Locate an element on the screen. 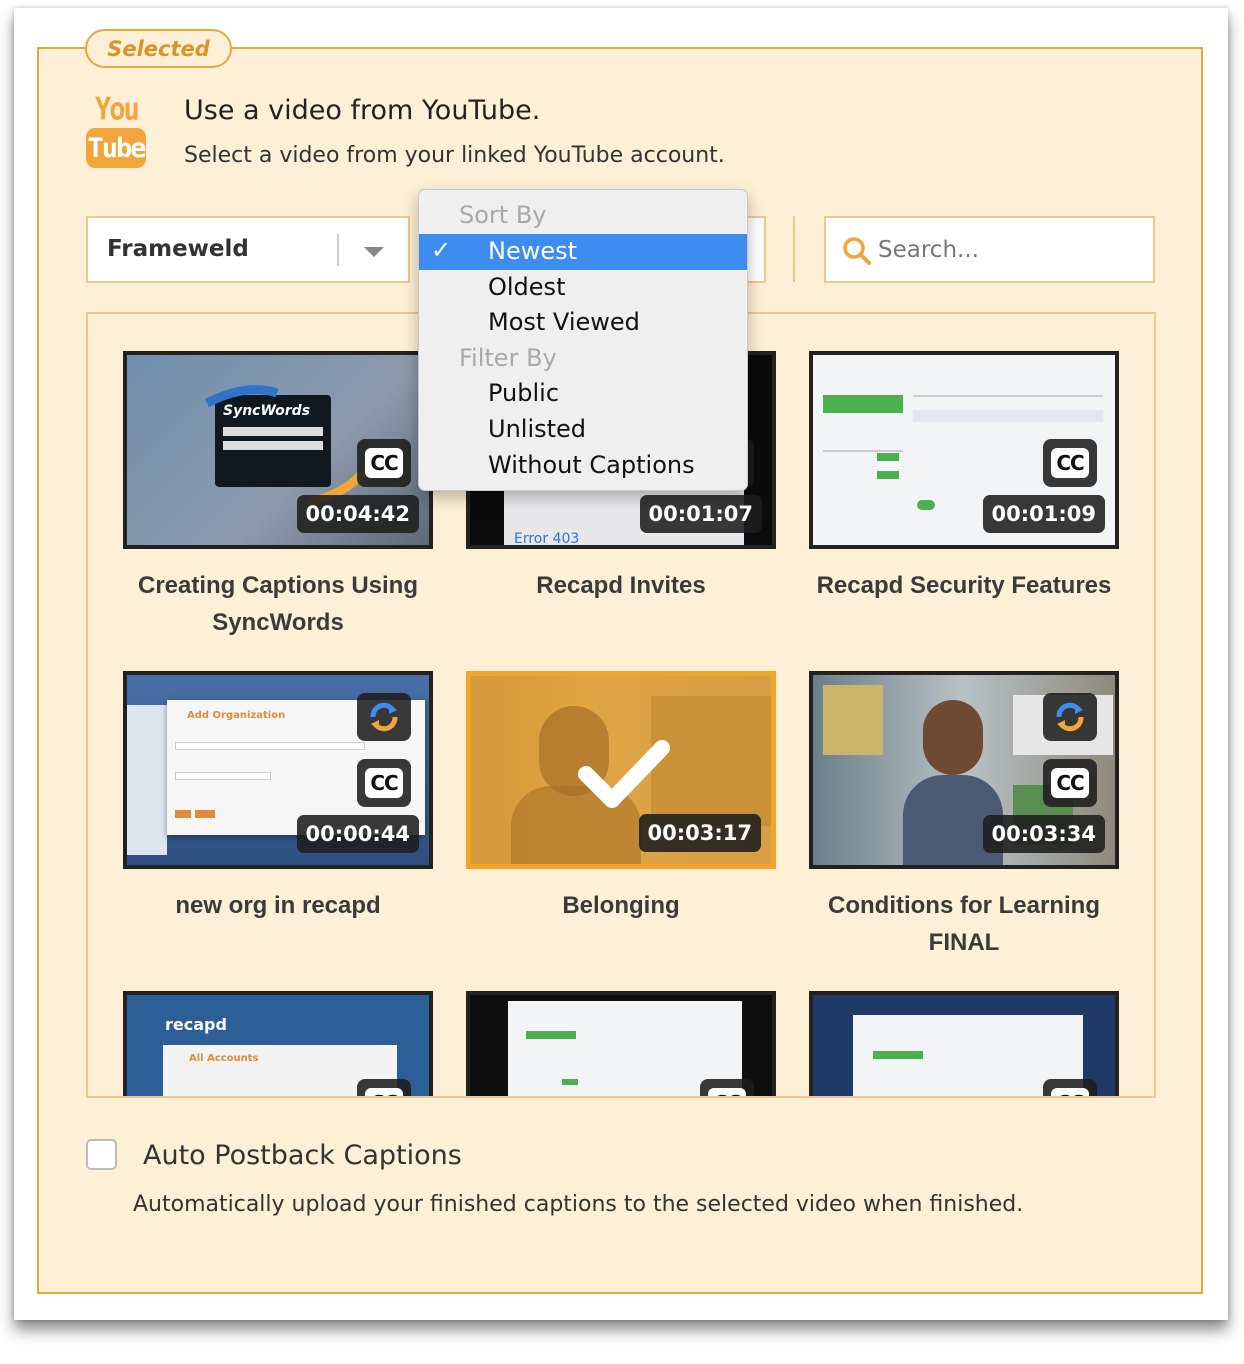 This screenshot has width=1244, height=1364. video-tile: recapd All Accounts CC is located at coordinates (278, 1043).